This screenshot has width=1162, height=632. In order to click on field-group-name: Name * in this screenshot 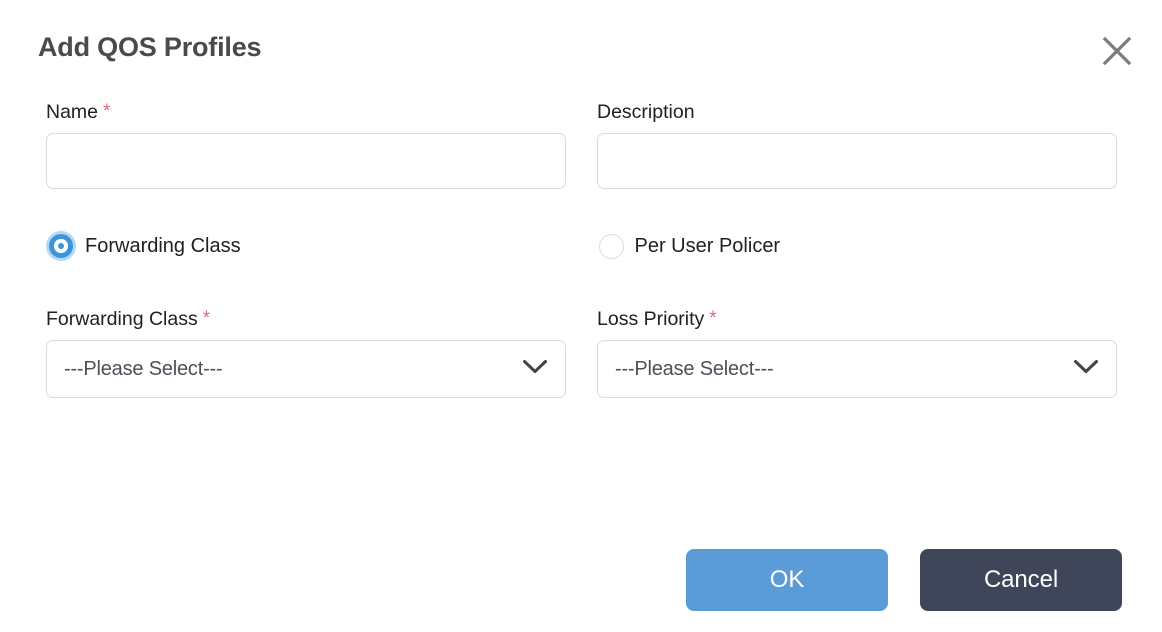, I will do `click(306, 144)`.